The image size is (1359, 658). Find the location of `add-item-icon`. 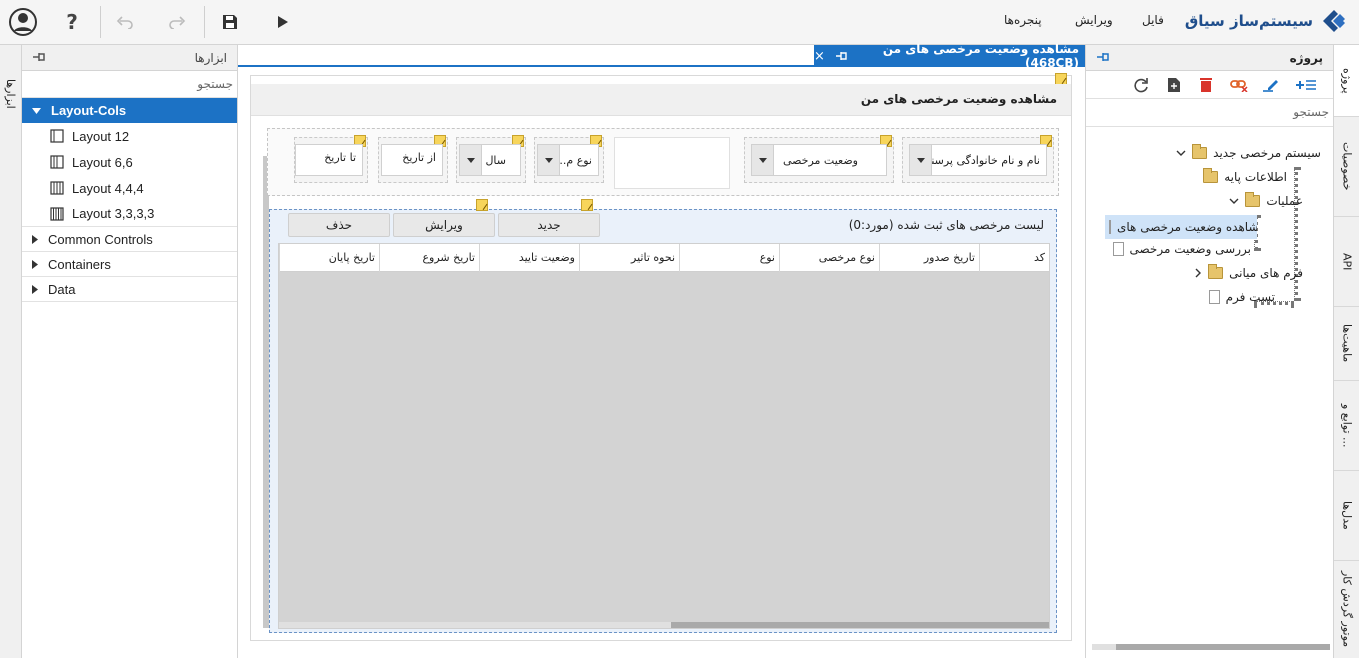

add-item-icon is located at coordinates (1306, 85).